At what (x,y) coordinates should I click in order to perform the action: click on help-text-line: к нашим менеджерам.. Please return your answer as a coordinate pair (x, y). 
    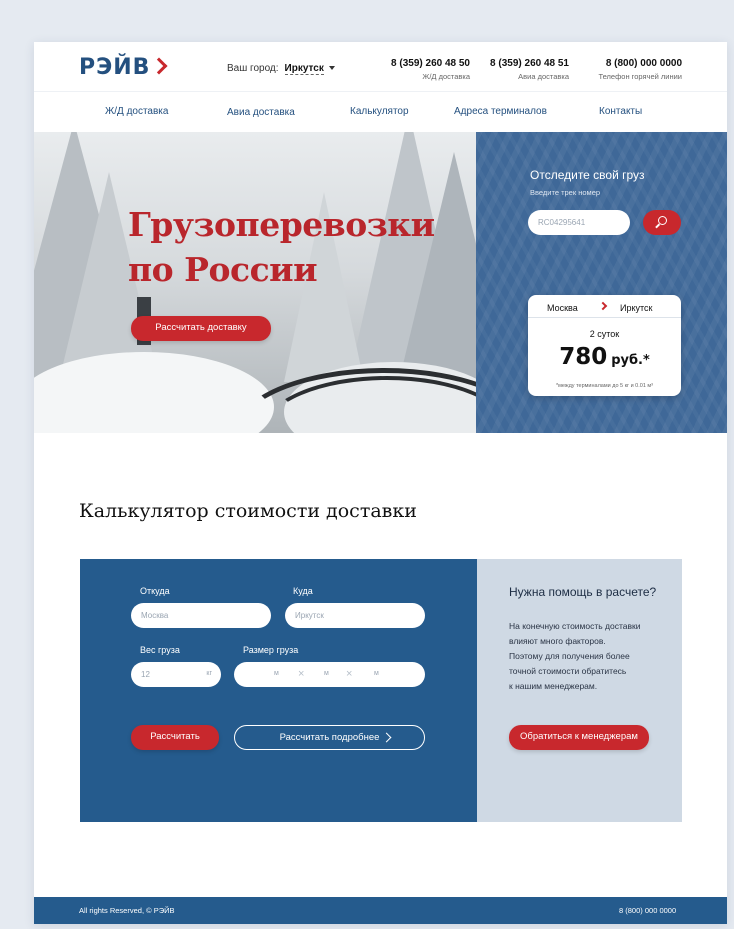
    Looking at the image, I should click on (553, 686).